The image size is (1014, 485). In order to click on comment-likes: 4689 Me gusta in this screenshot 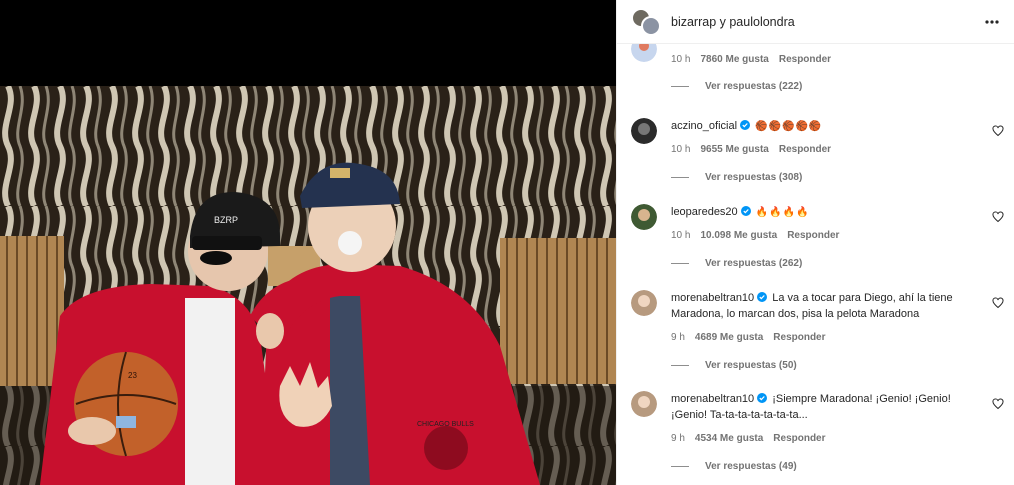, I will do `click(729, 337)`.